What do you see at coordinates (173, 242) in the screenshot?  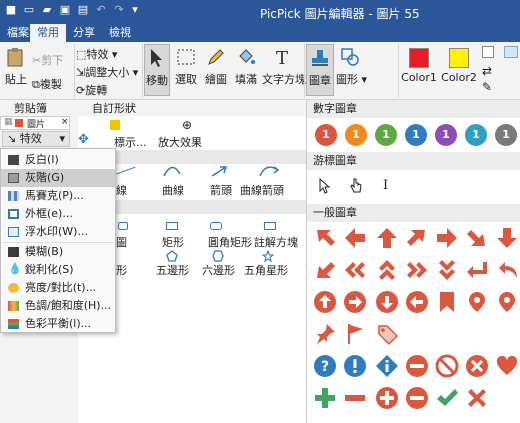 I see `shape-rectangle: 矩形` at bounding box center [173, 242].